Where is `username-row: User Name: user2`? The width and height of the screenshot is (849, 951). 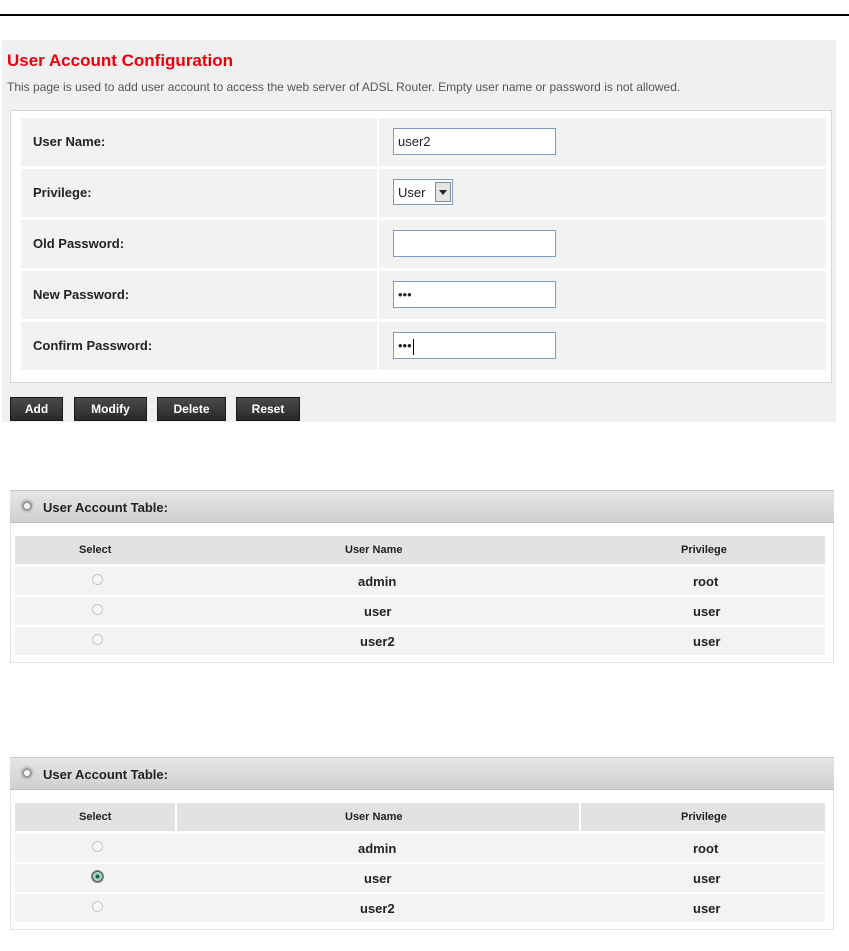
username-row: User Name: user2 is located at coordinates (423, 142).